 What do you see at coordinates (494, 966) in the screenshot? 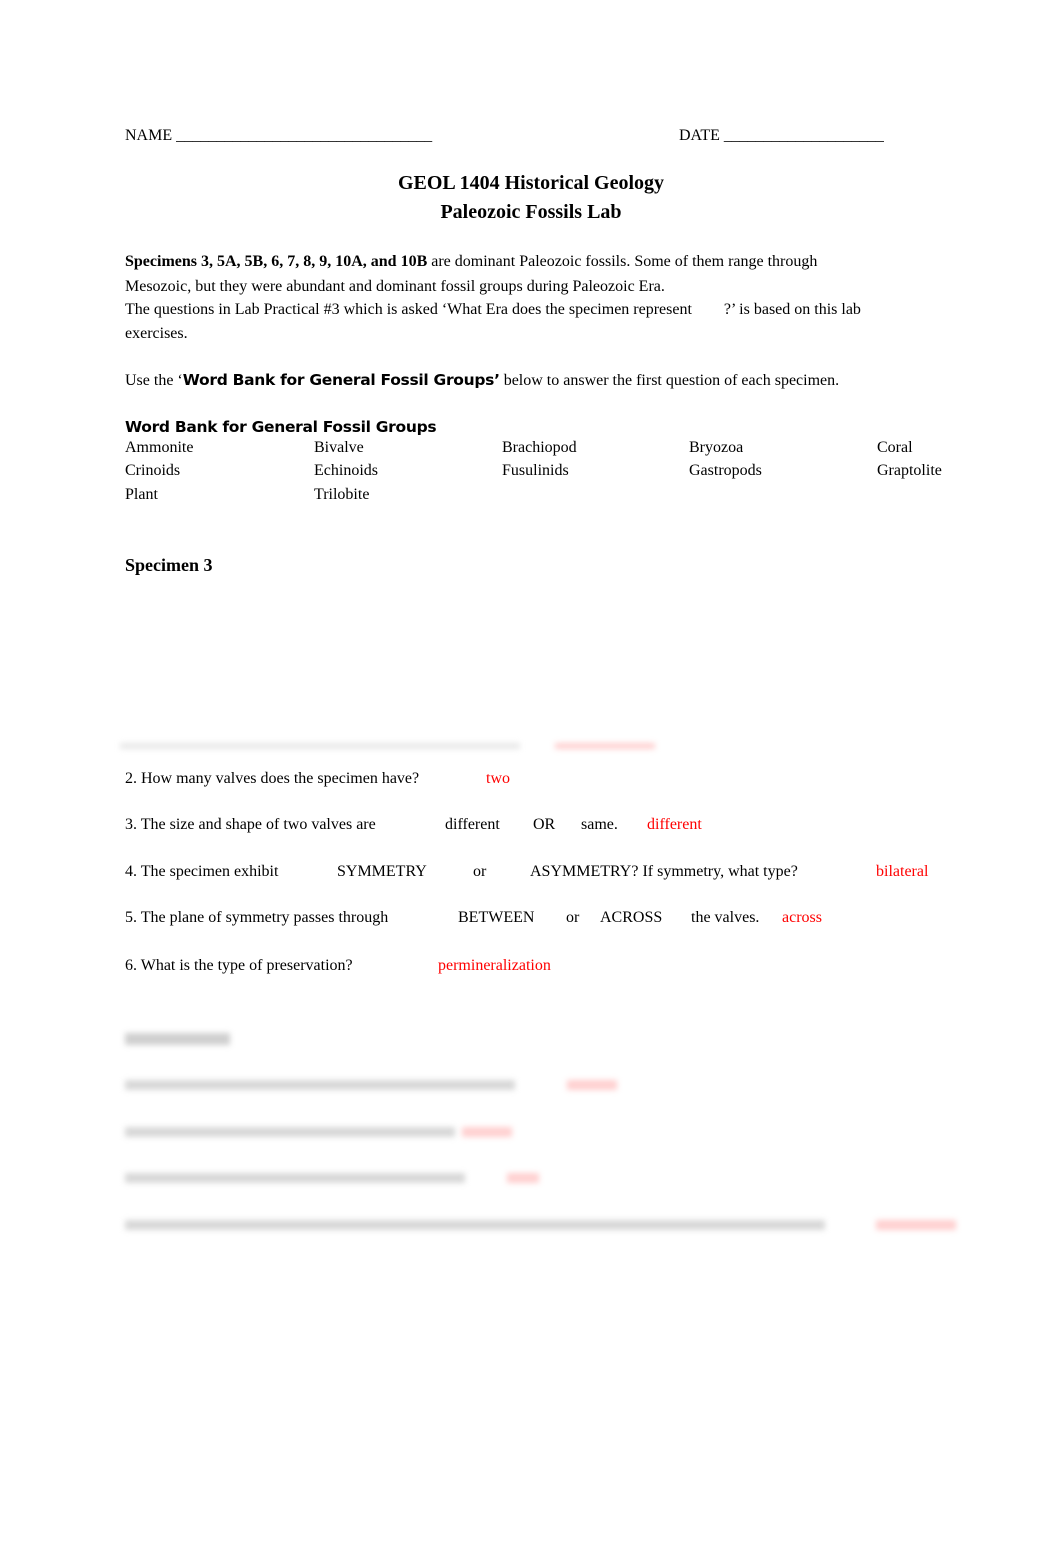
I see `answer: permineralization` at bounding box center [494, 966].